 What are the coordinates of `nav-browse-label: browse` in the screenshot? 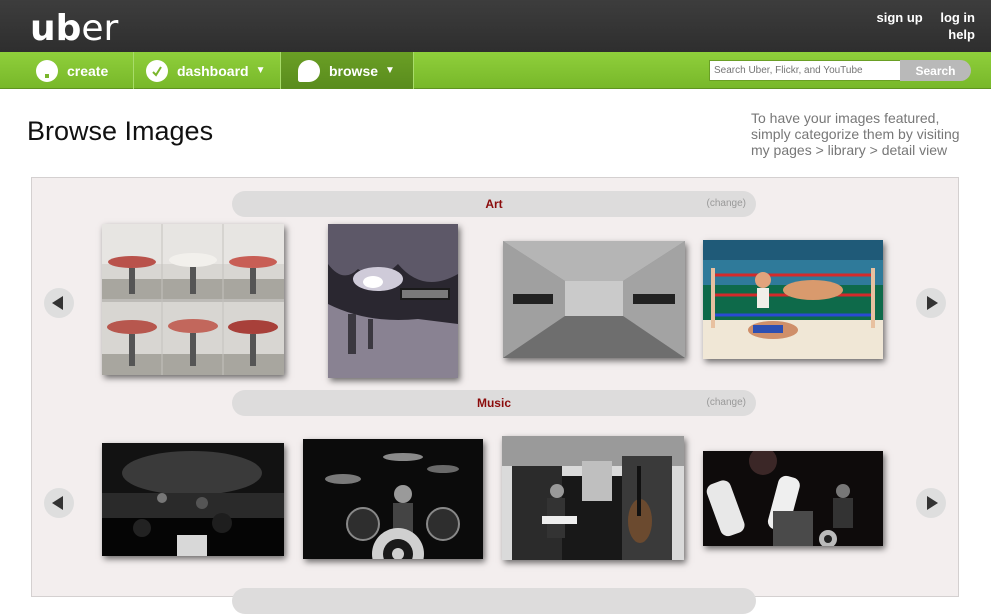 It's located at (354, 70).